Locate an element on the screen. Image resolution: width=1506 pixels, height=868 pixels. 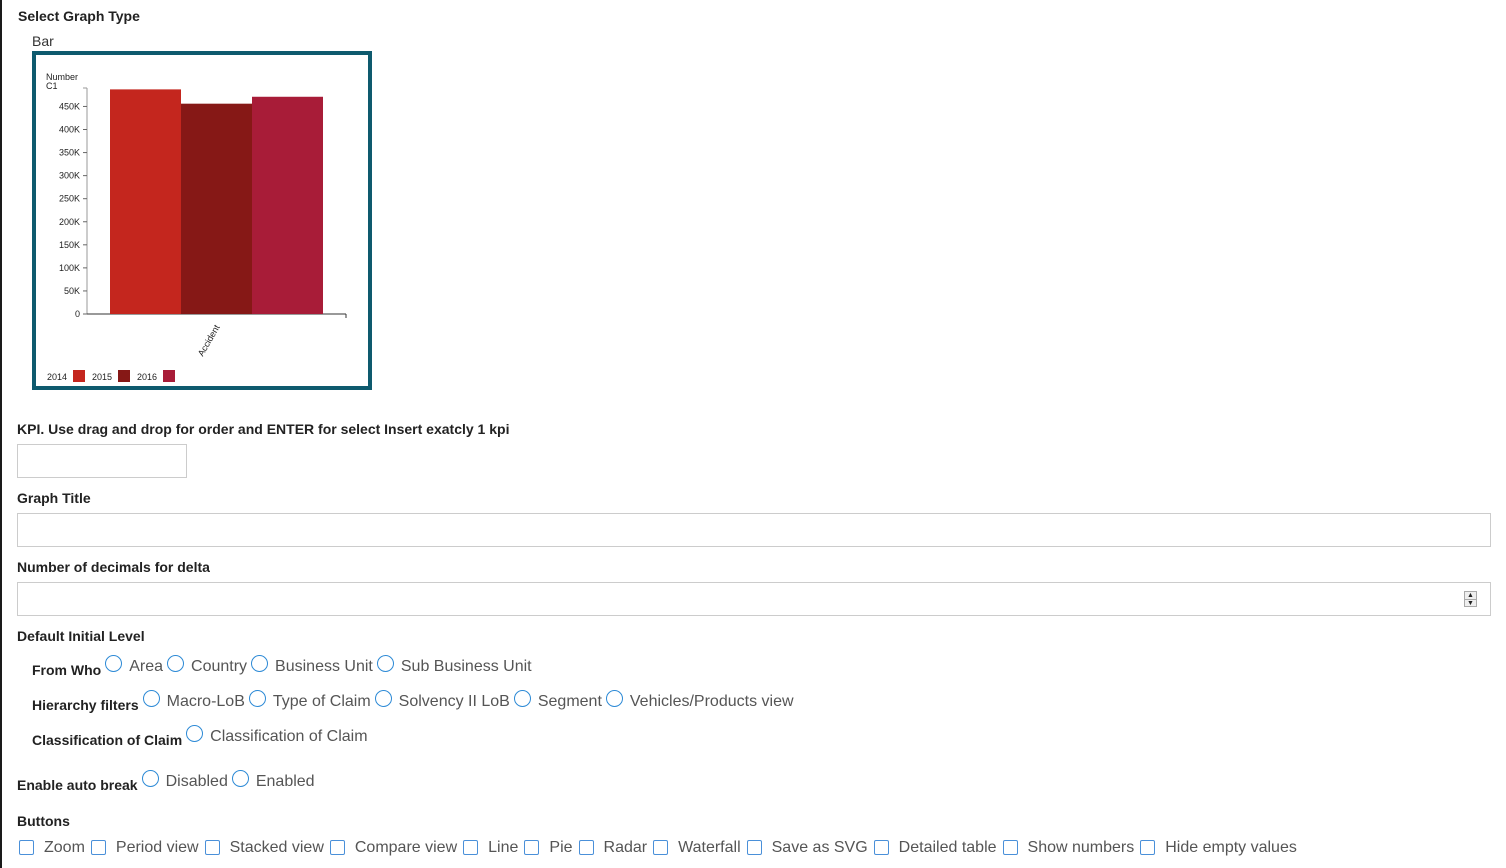
legend-label-2015: 2015 is located at coordinates (102, 377).